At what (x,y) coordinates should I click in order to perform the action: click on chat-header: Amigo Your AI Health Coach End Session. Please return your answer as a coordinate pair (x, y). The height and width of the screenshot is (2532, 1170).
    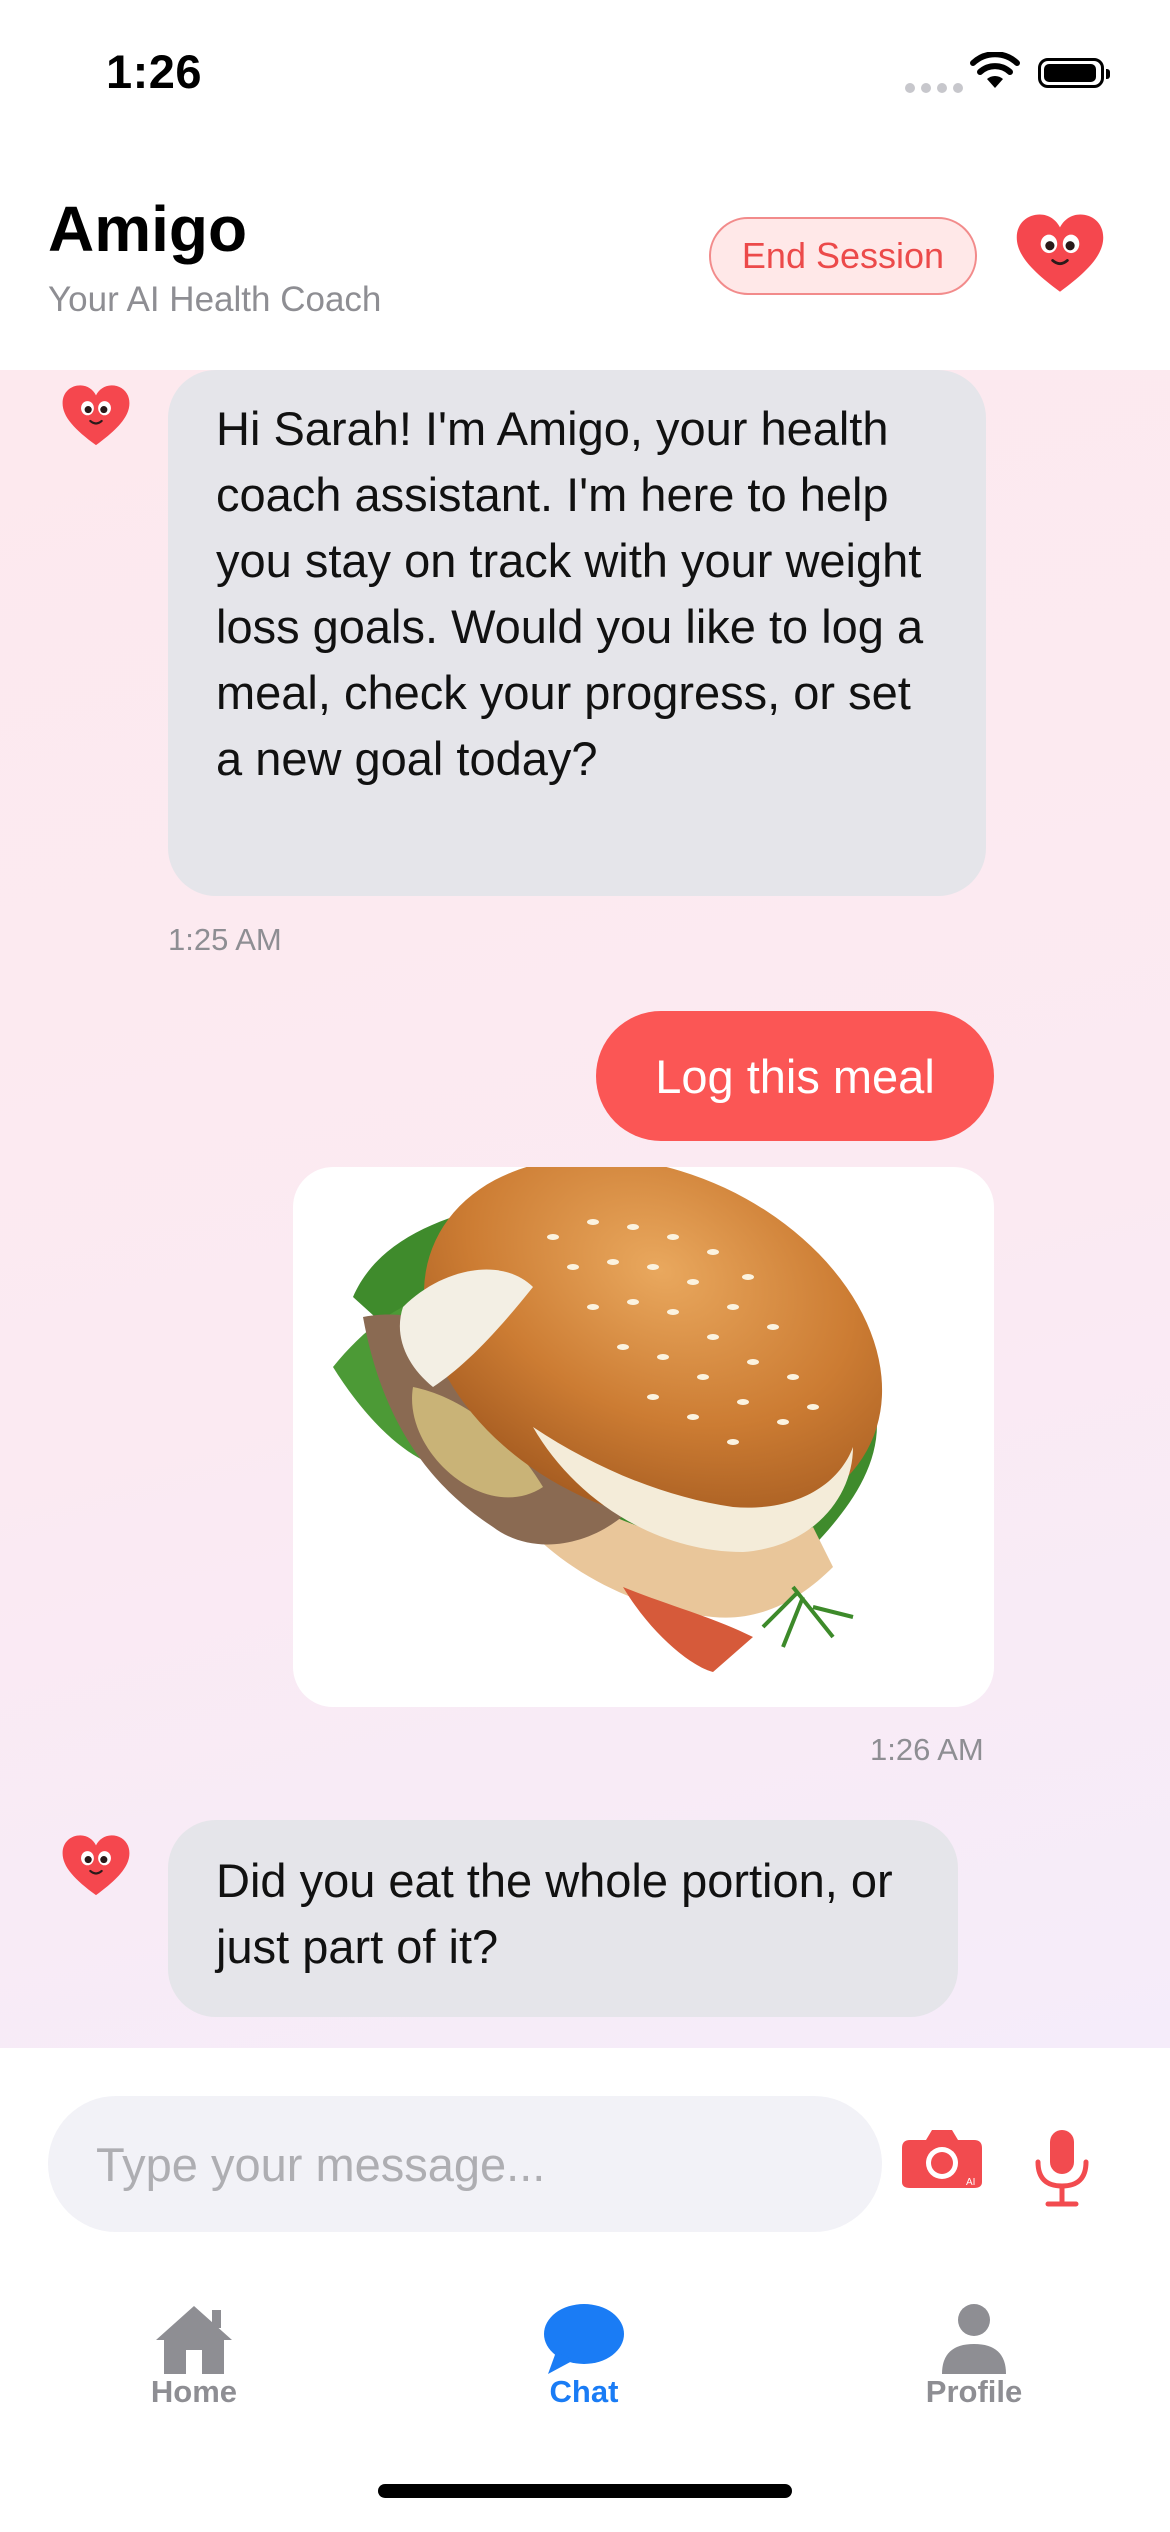
    Looking at the image, I should click on (585, 255).